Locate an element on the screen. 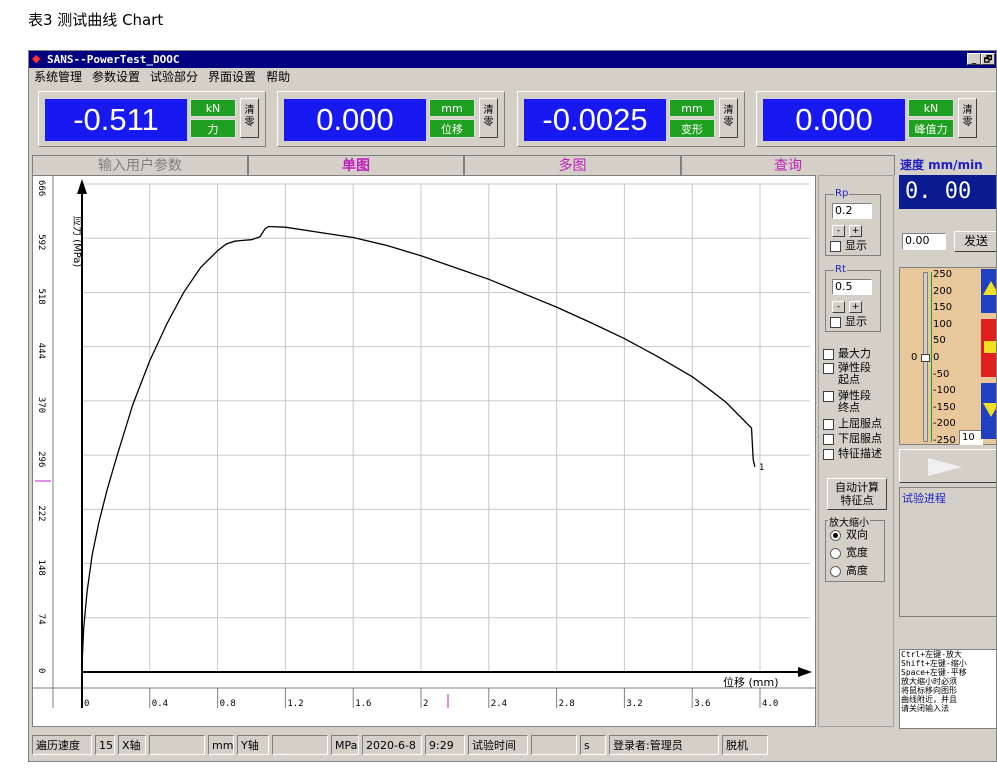 This screenshot has height=768, width=997. zoom-width-radio: 宽度 is located at coordinates (849, 553).